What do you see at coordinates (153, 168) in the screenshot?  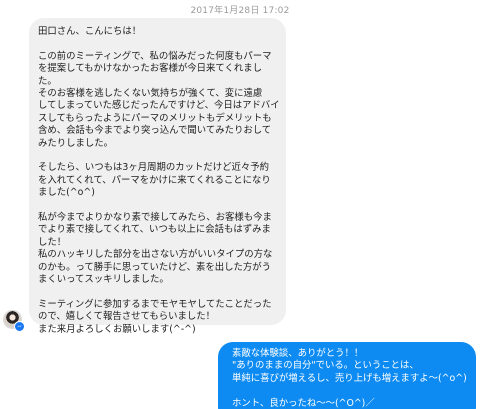 I see `message-line: そしたら、いつもは3ヶ月周期のカットだけど近々予約` at bounding box center [153, 168].